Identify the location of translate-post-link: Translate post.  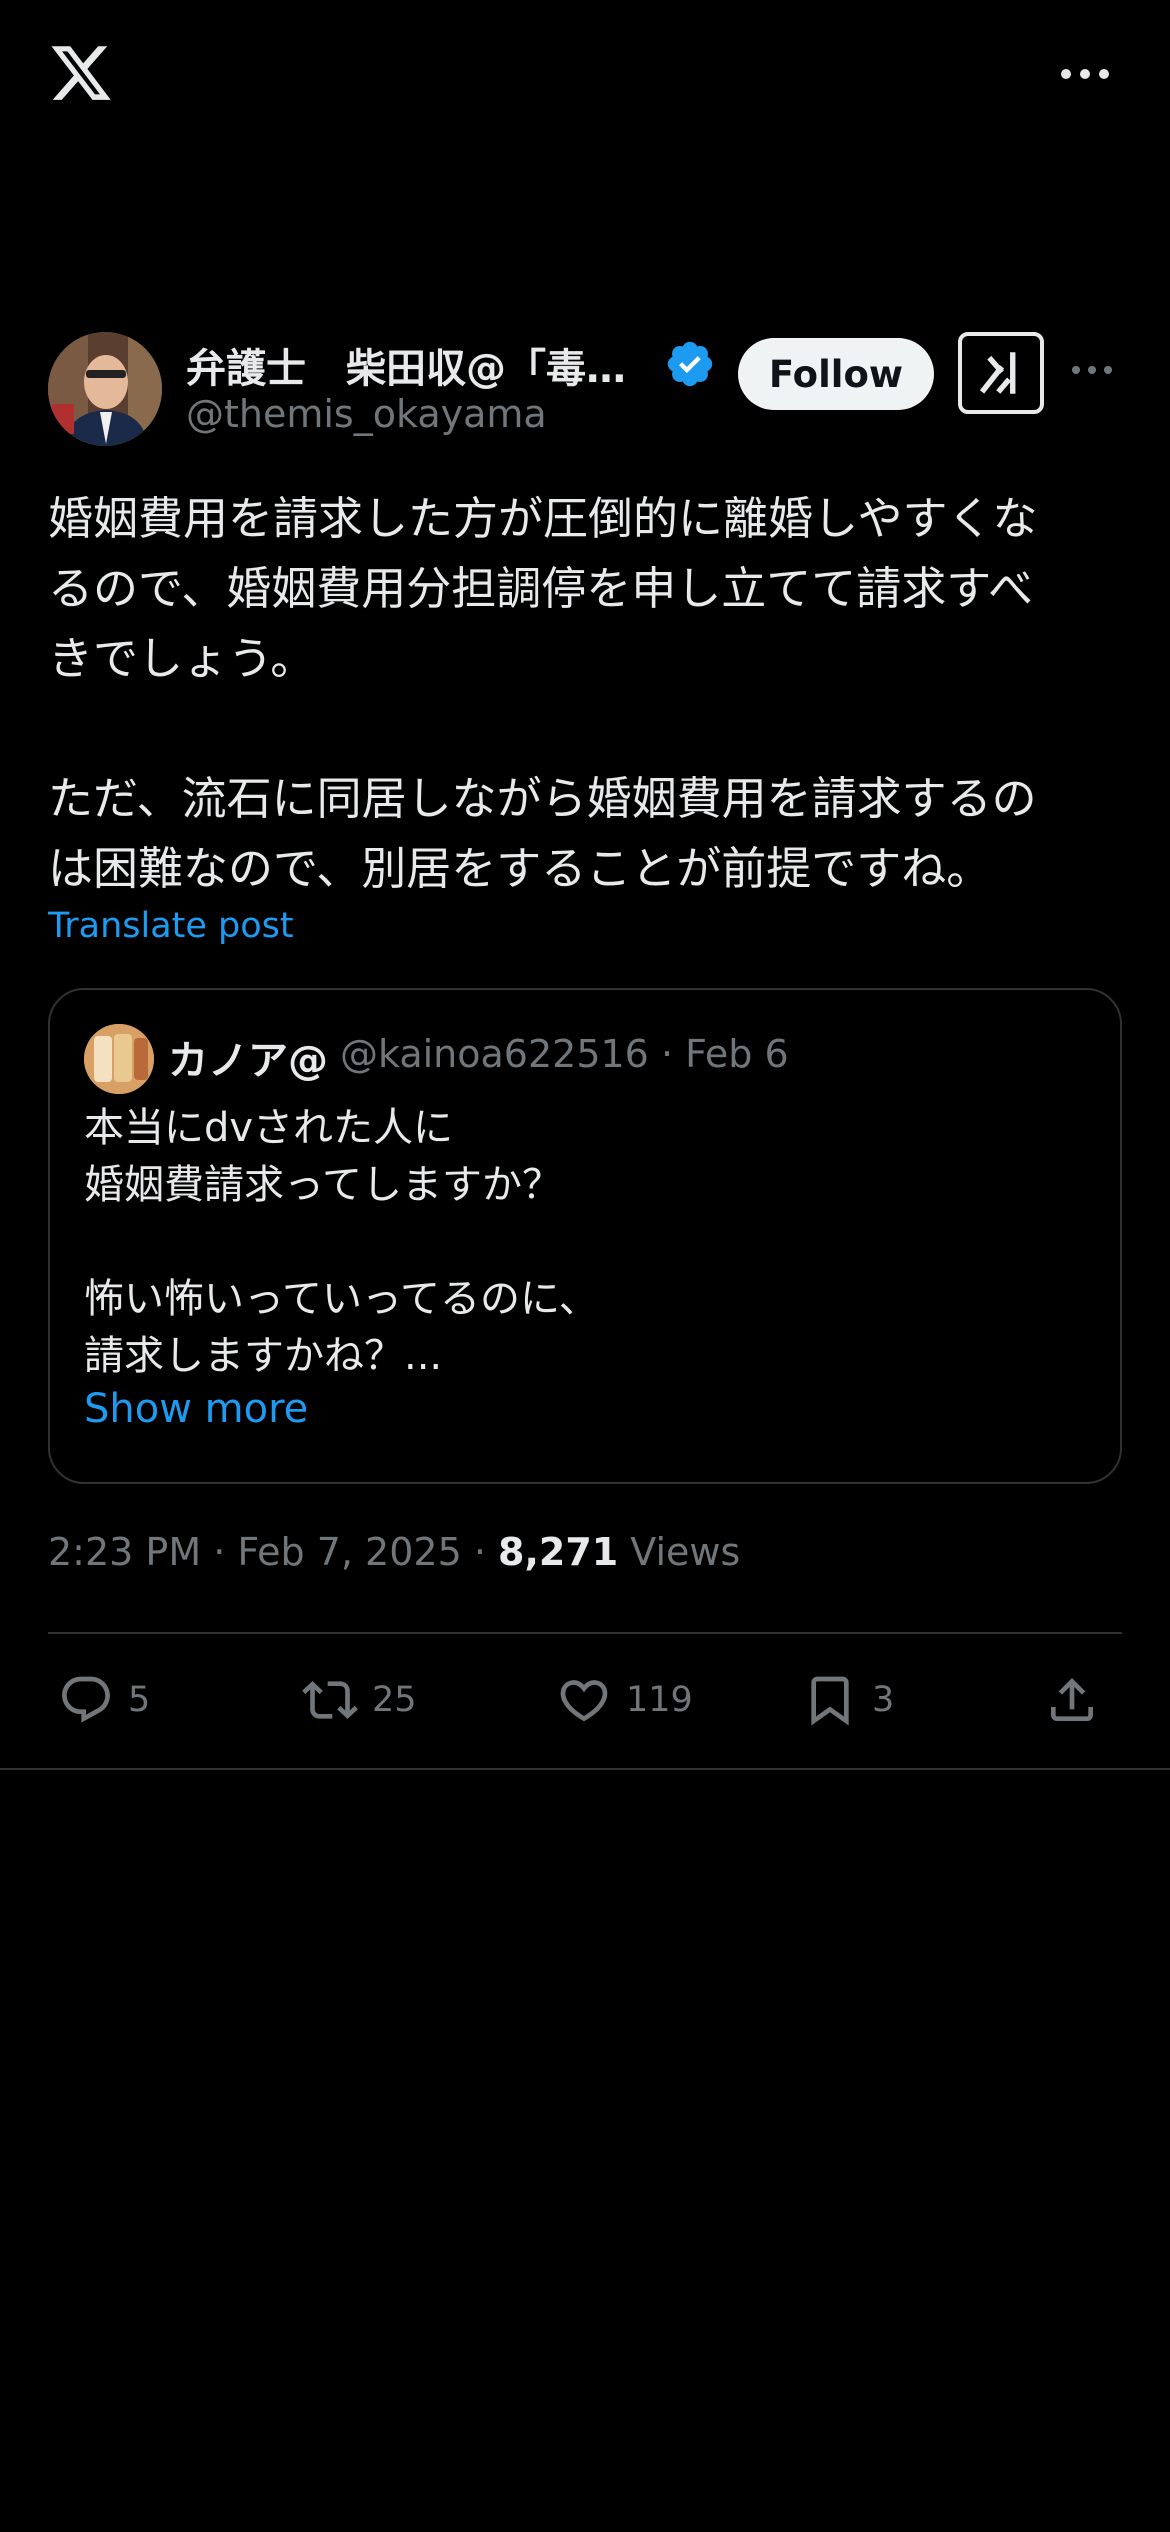
(171, 926).